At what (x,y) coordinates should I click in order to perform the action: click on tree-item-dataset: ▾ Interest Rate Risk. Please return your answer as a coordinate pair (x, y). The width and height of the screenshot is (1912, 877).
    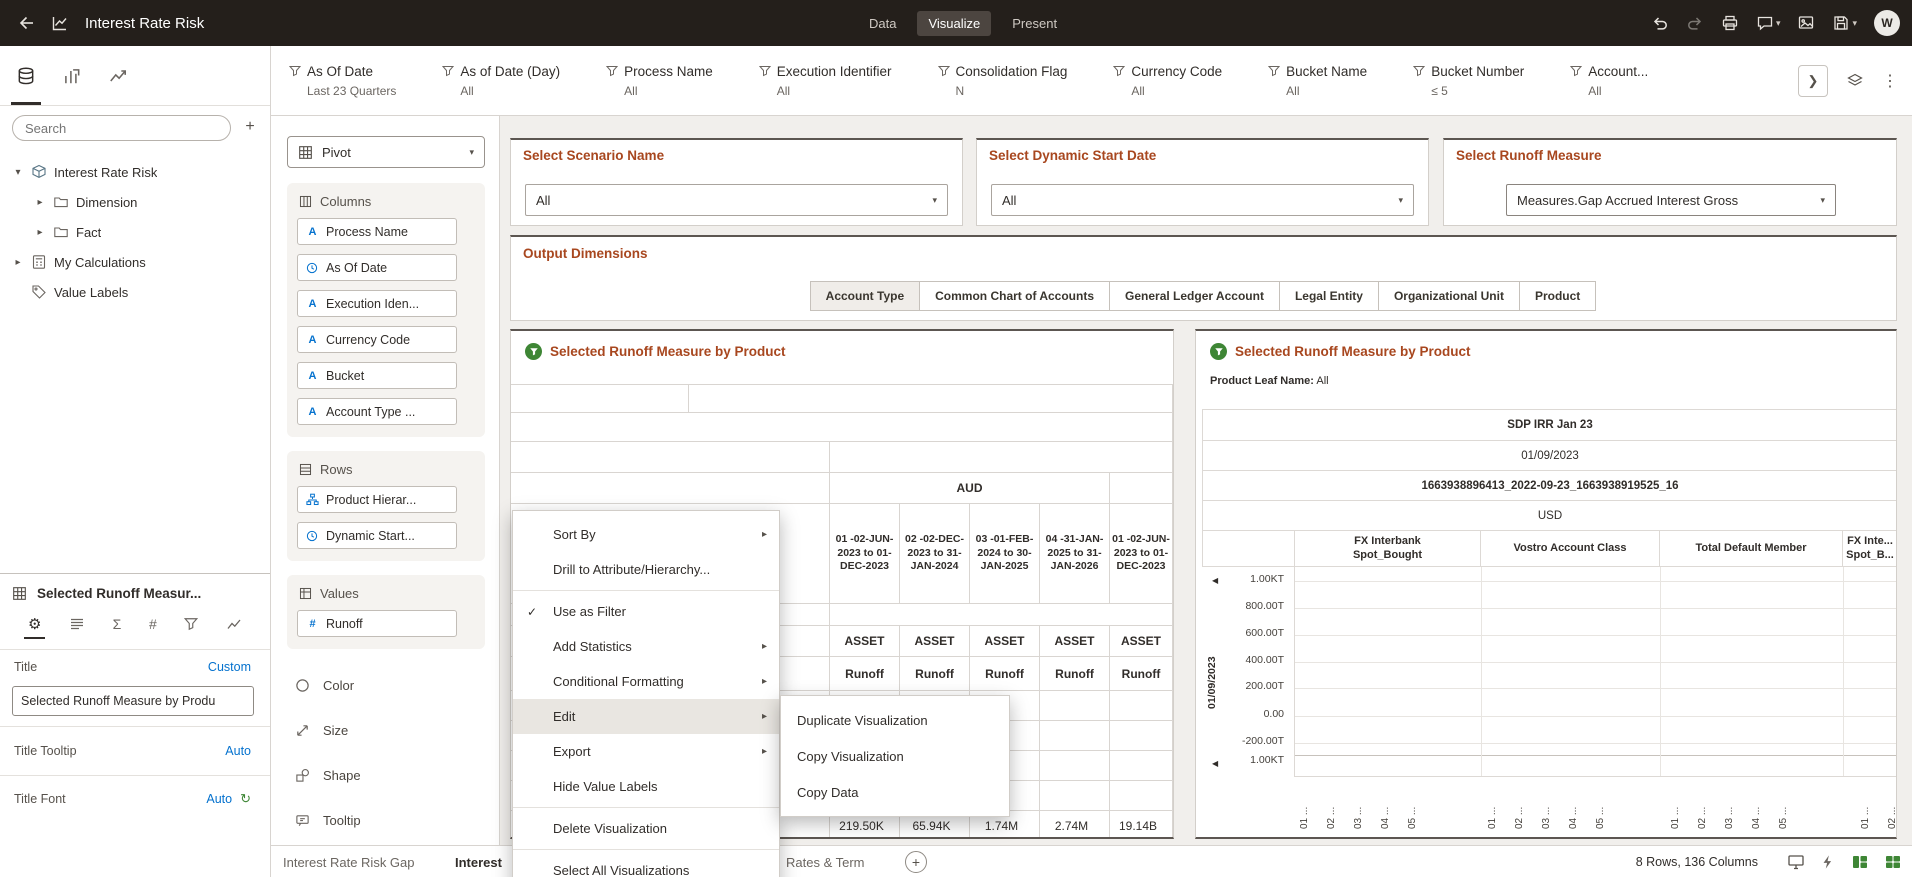
    Looking at the image, I should click on (135, 172).